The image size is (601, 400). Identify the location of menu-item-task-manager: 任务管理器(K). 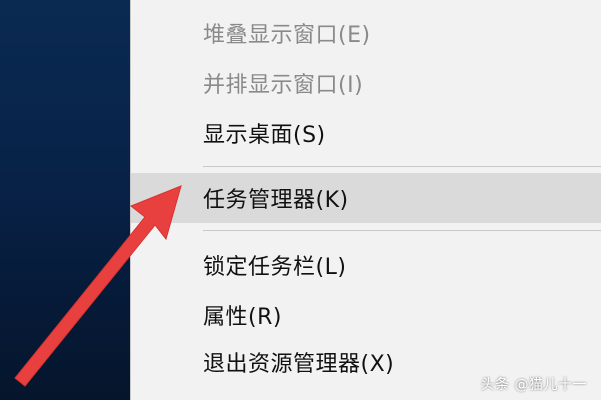
(366, 198).